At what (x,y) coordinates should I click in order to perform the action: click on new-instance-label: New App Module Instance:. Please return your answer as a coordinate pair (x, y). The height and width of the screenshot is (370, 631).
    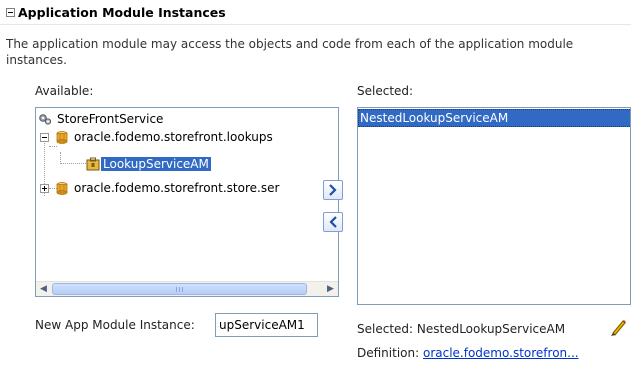
    Looking at the image, I should click on (115, 325).